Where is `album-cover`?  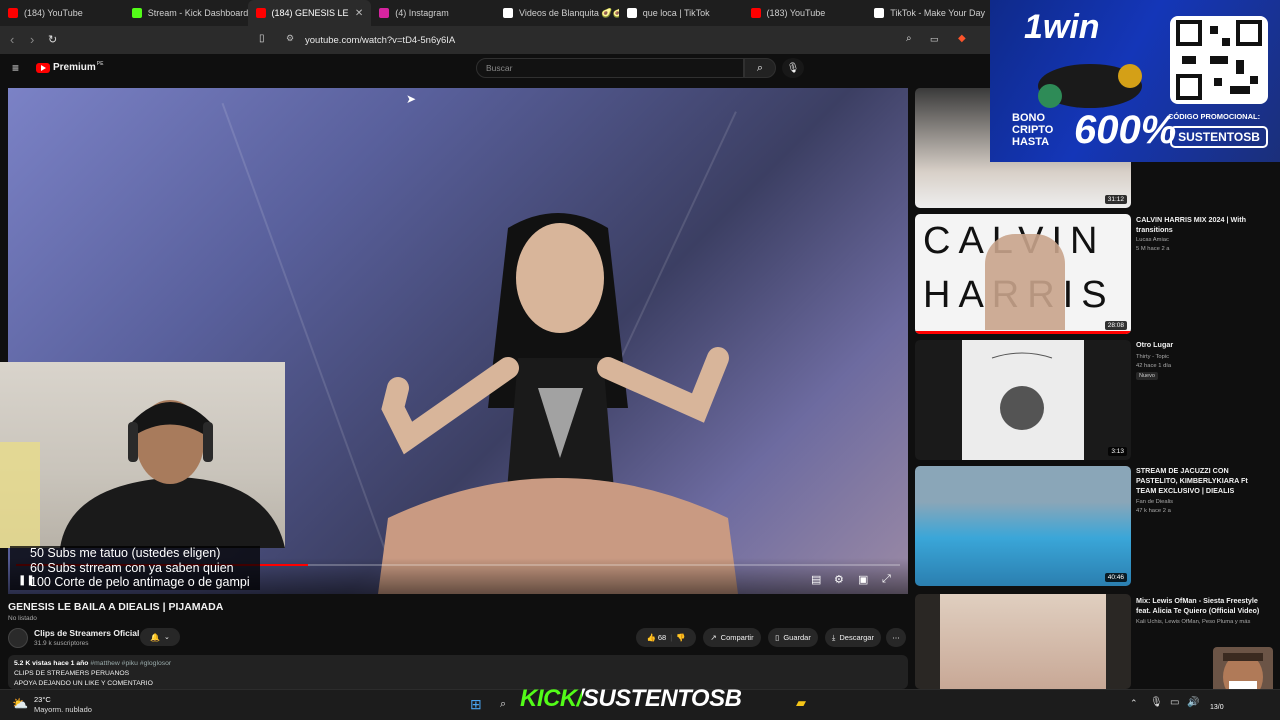
album-cover is located at coordinates (1023, 400).